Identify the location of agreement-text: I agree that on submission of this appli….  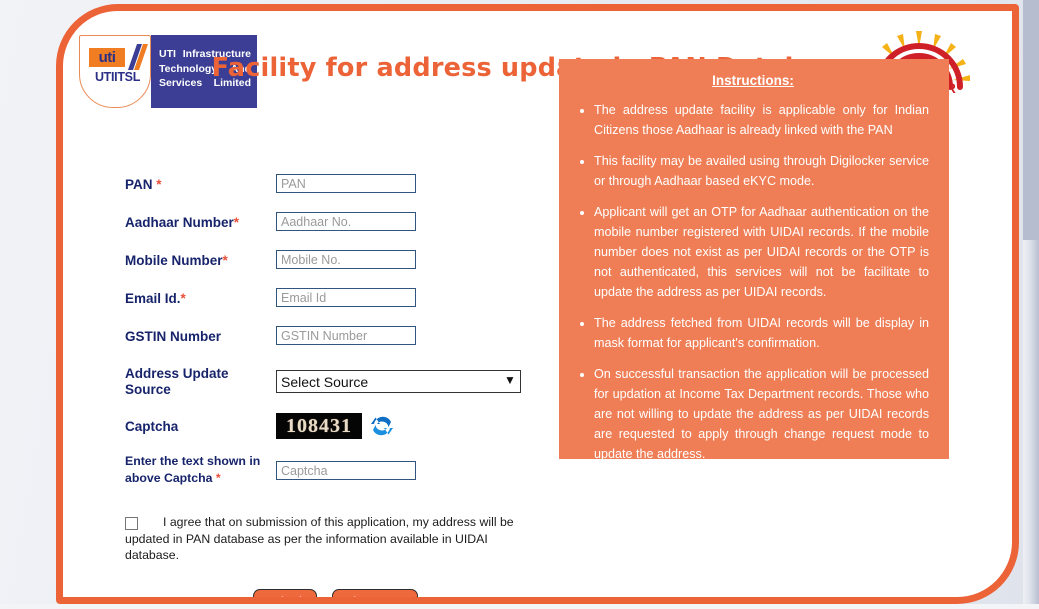
(319, 538).